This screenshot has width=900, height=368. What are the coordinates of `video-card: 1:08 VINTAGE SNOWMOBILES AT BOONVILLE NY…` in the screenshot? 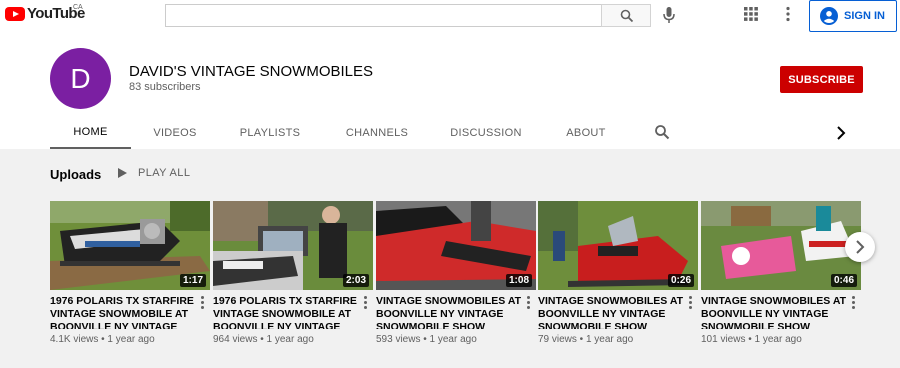 It's located at (456, 276).